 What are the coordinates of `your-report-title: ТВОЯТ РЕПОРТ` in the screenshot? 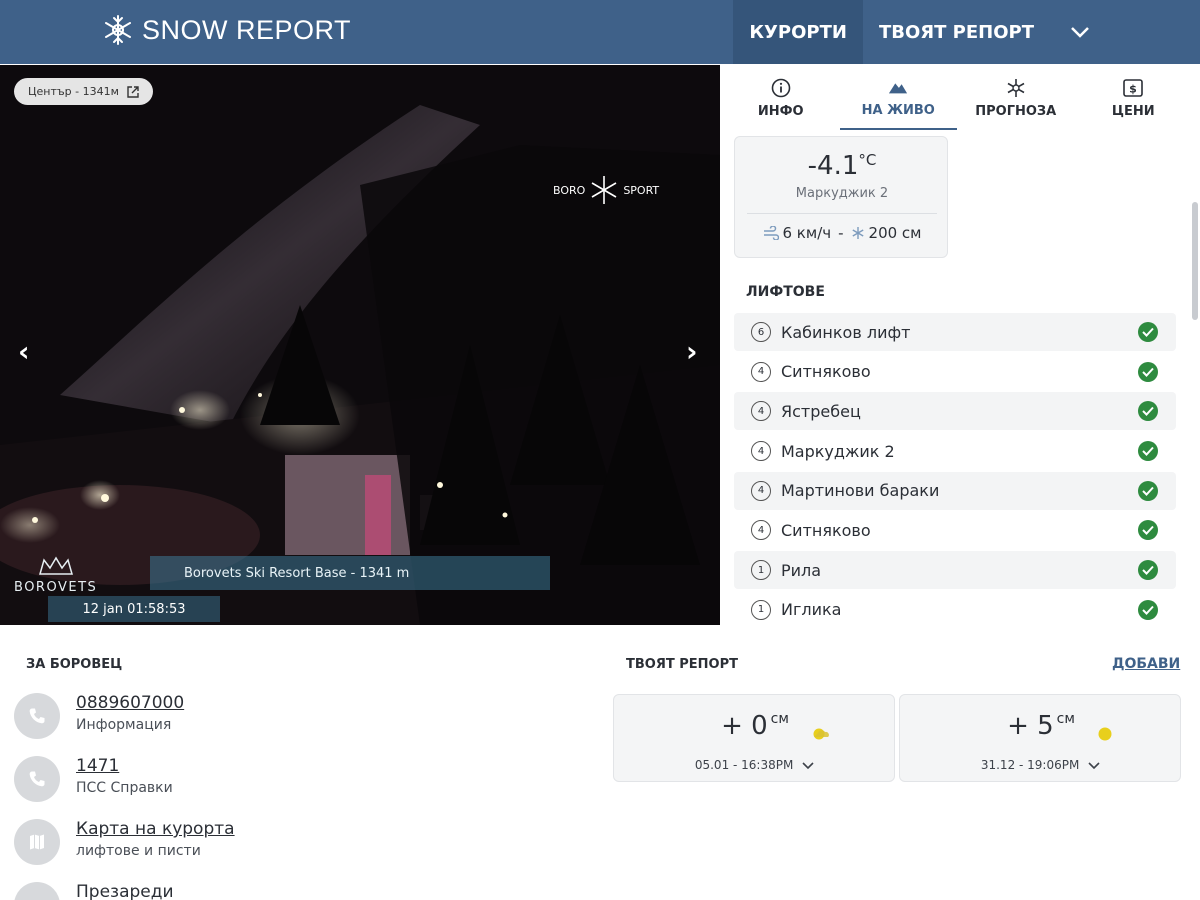 It's located at (682, 664).